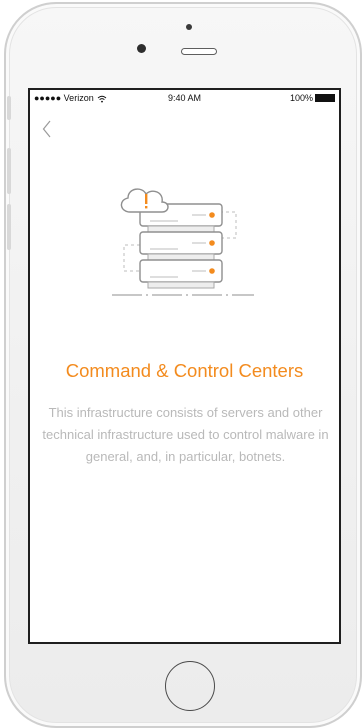 This screenshot has height=728, width=362. What do you see at coordinates (9, 227) in the screenshot?
I see `volume-down-button` at bounding box center [9, 227].